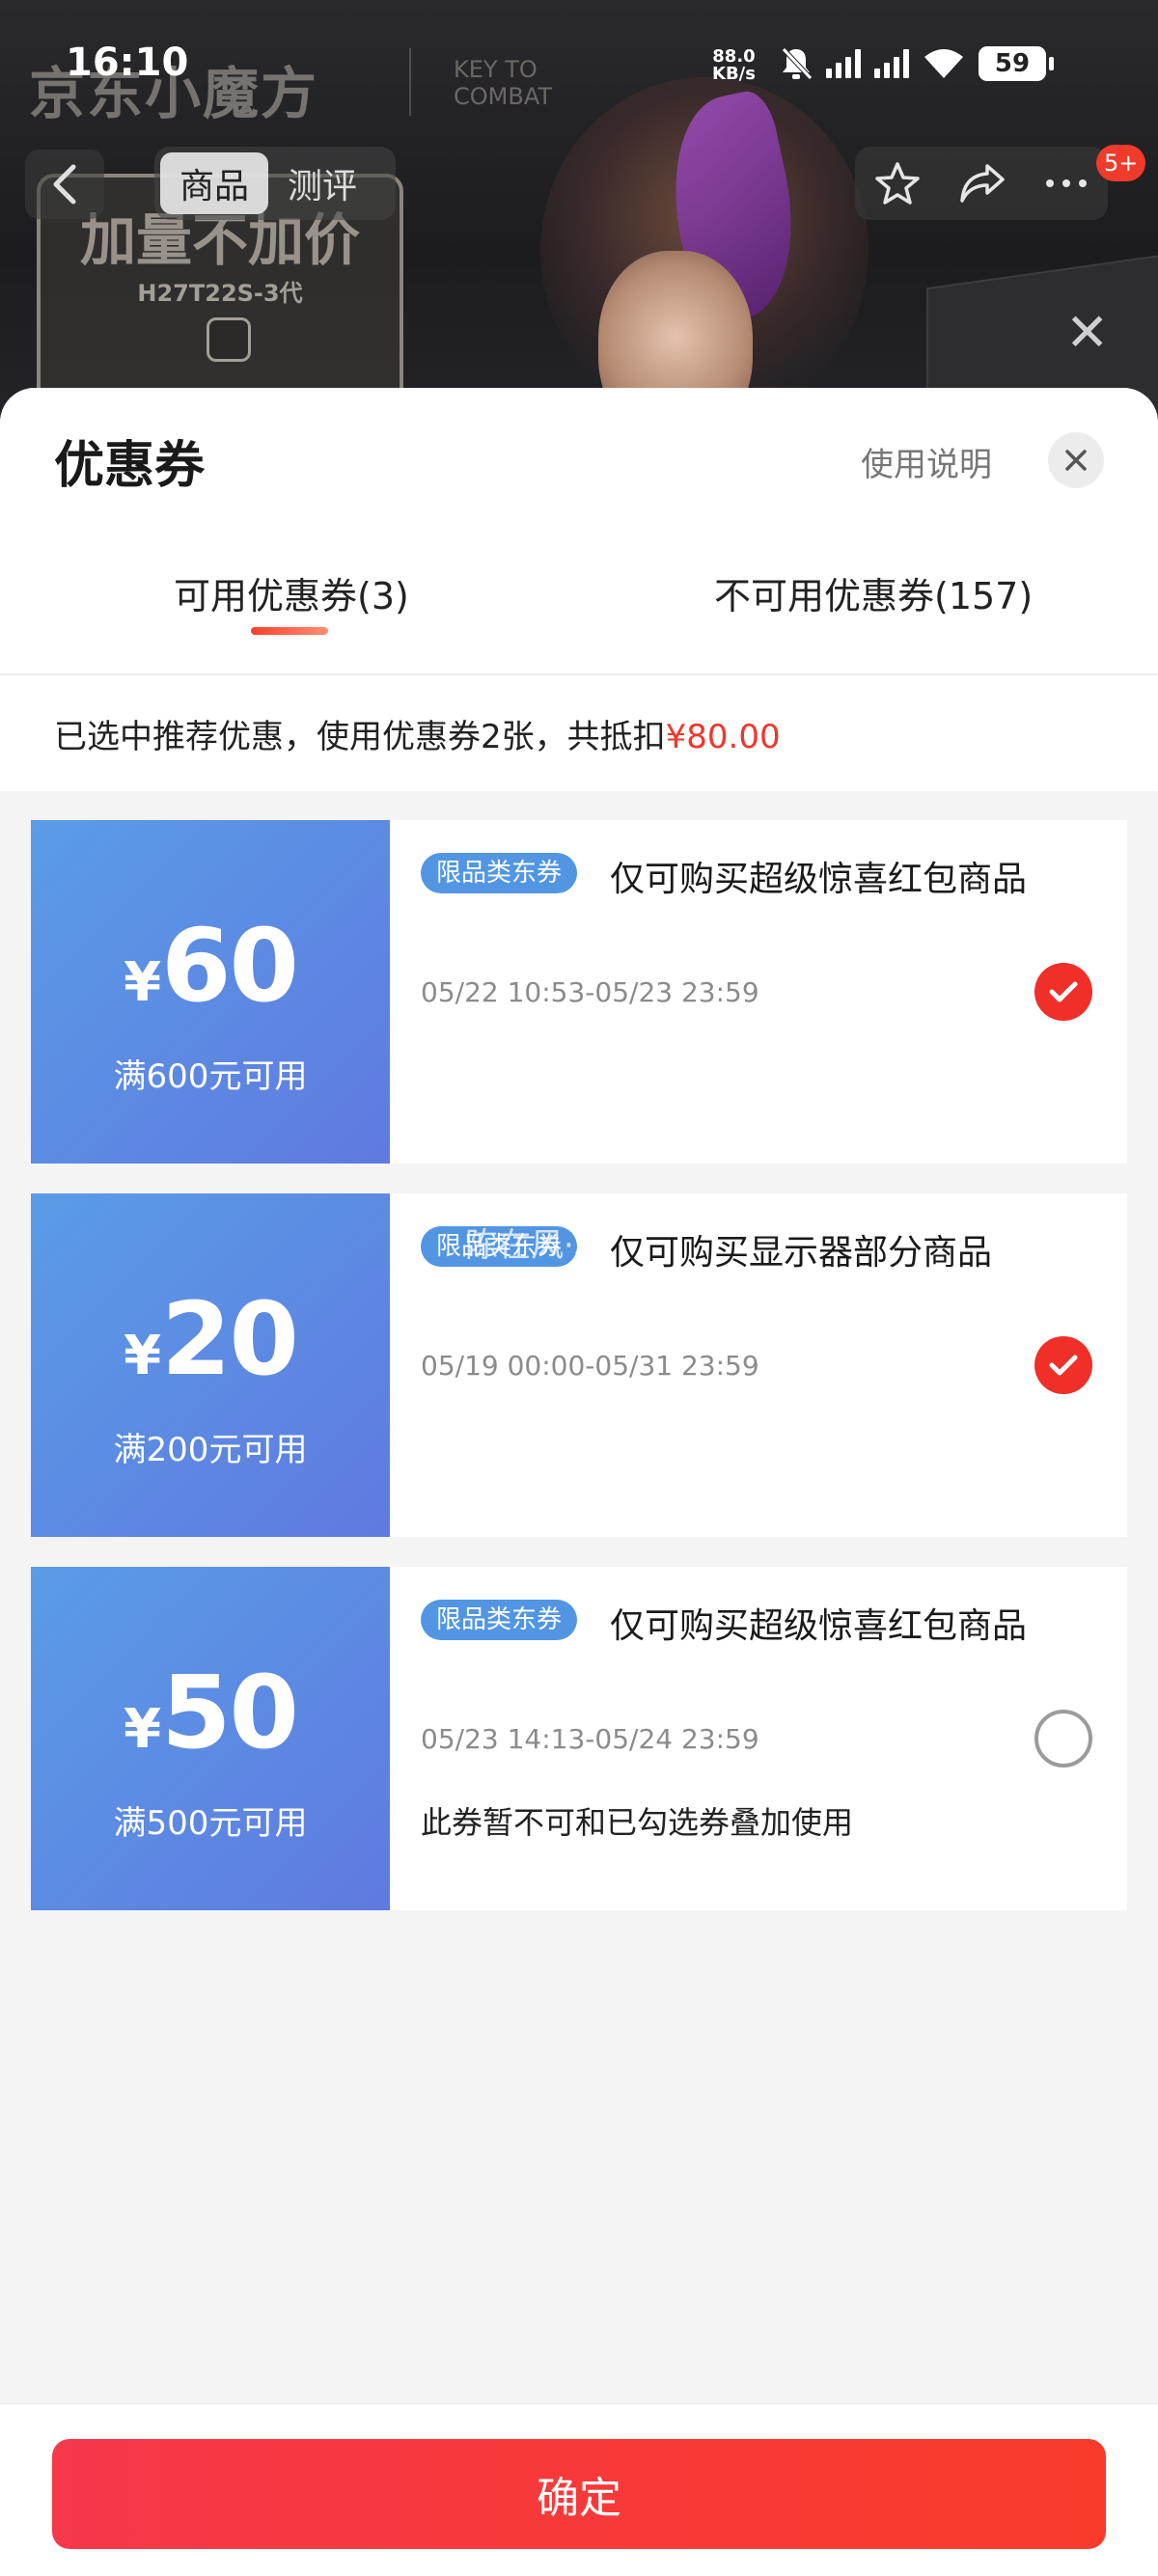 The image size is (1158, 2576). I want to click on coupon-value-panel: ¥20 满200元可用, so click(207, 1365).